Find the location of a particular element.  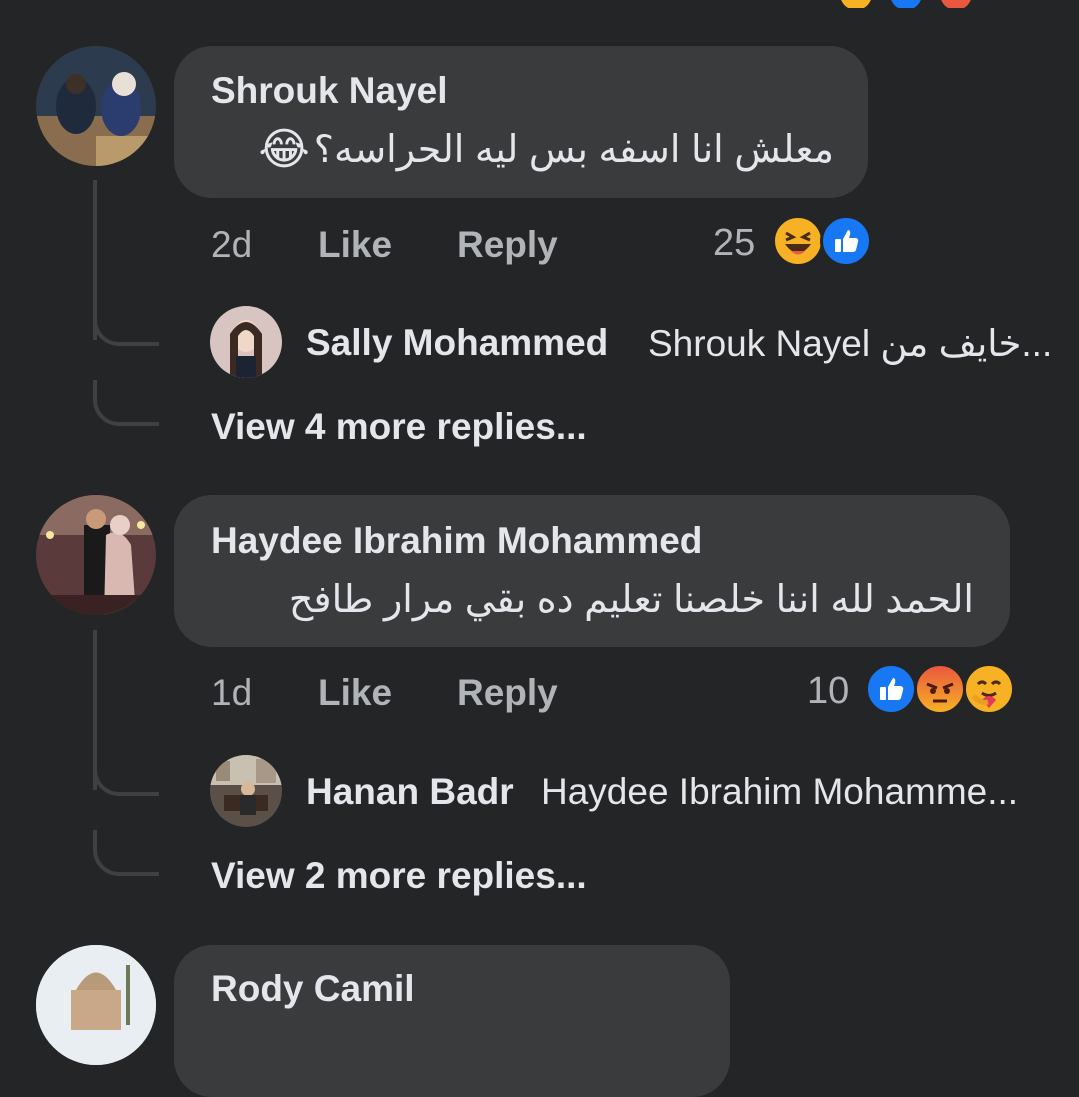

reaction-count: 10 is located at coordinates (828, 691).